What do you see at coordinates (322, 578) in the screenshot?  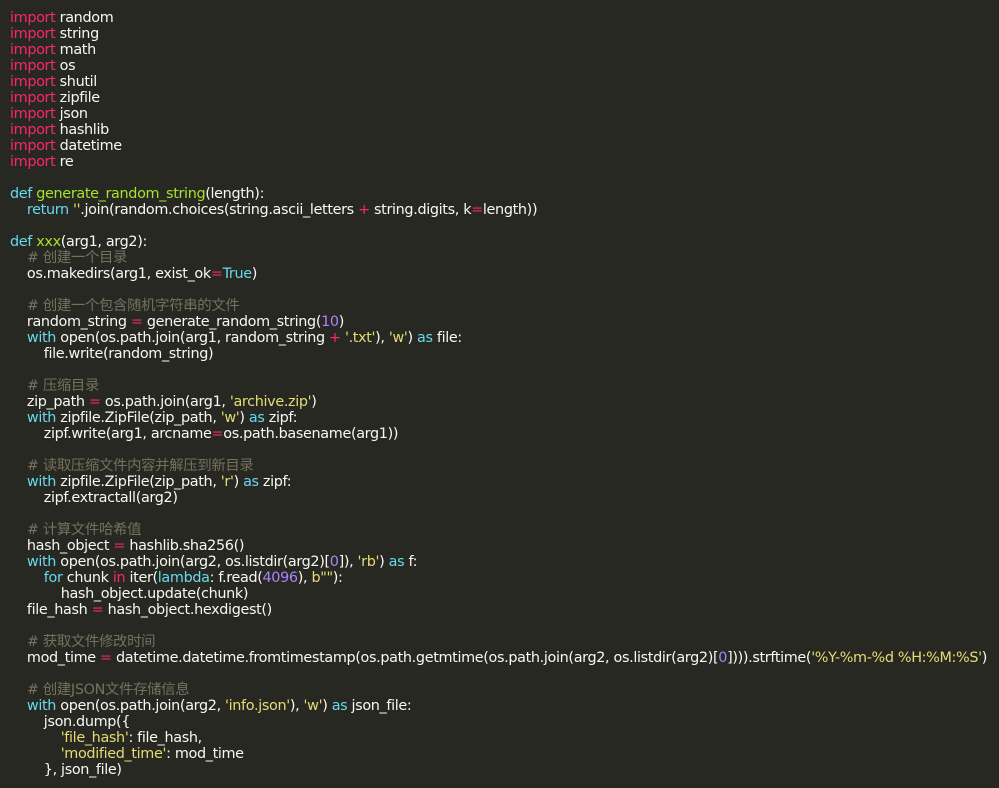 I see `string-token: b""` at bounding box center [322, 578].